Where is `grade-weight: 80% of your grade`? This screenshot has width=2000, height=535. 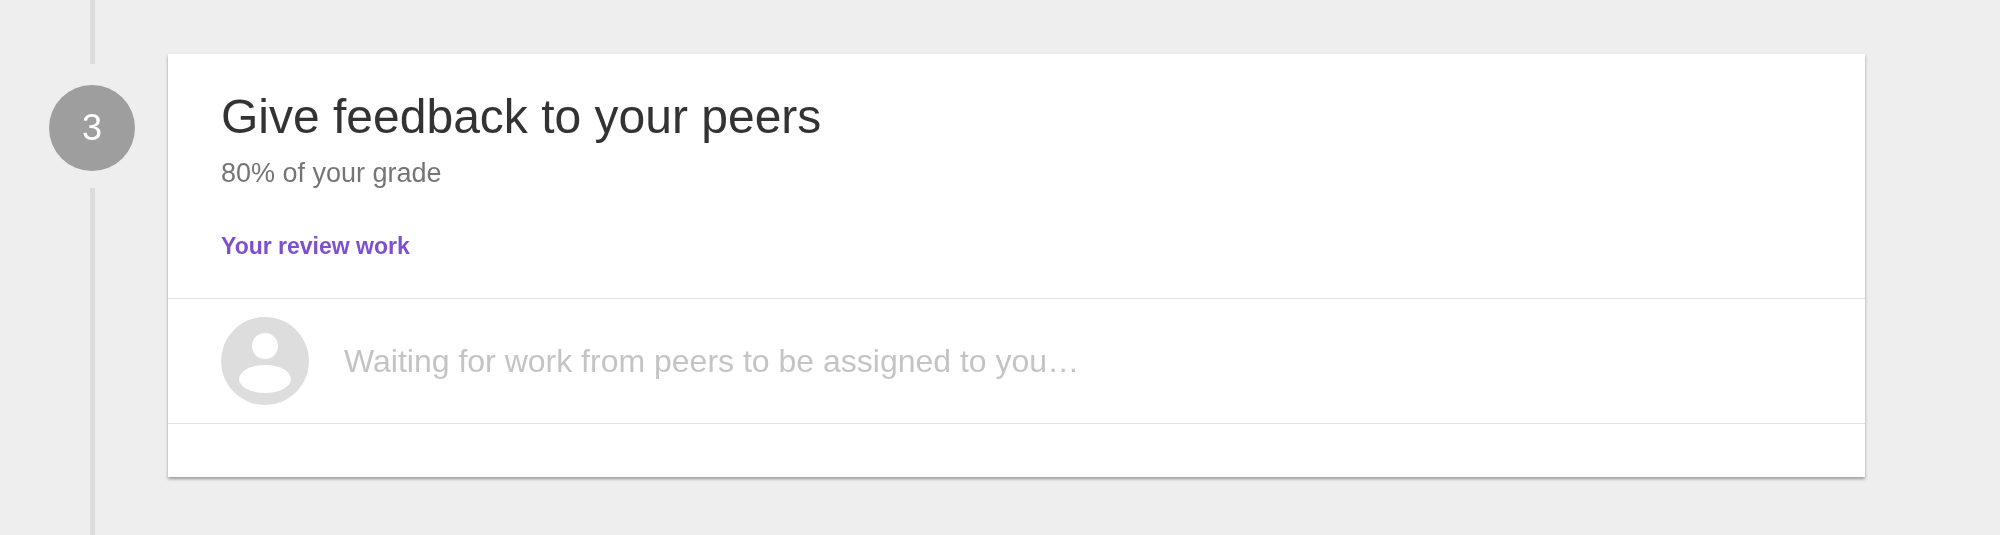
grade-weight: 80% of your grade is located at coordinates (332, 173).